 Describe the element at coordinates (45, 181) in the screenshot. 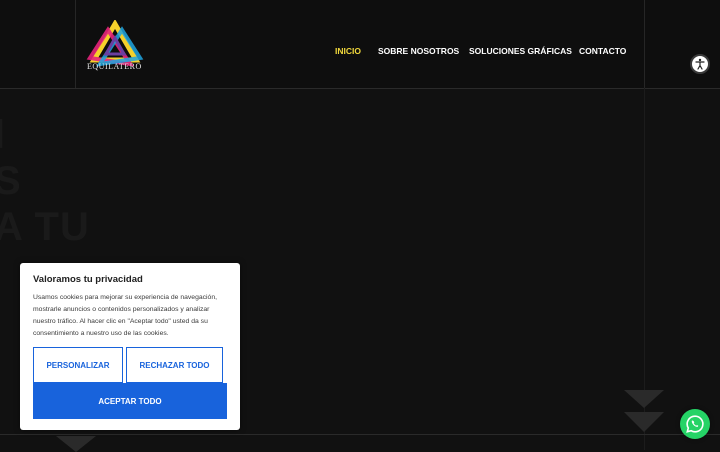

I see `hero-background-text: l S A TU` at that location.